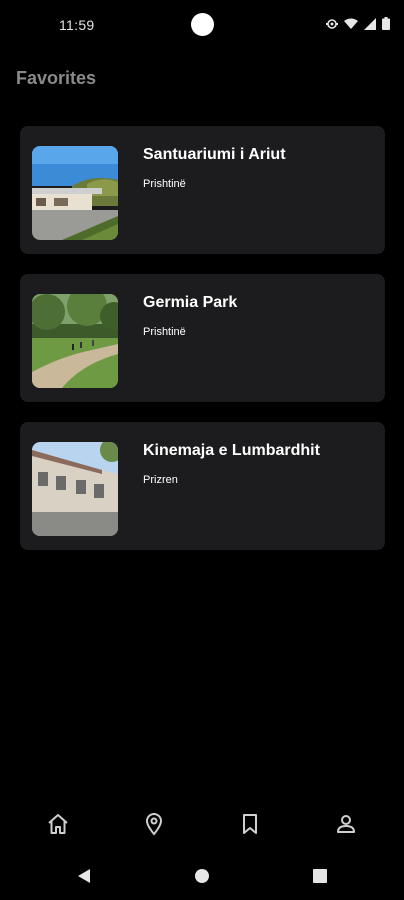 The image size is (404, 900). What do you see at coordinates (320, 876) in the screenshot?
I see `recents-icon` at bounding box center [320, 876].